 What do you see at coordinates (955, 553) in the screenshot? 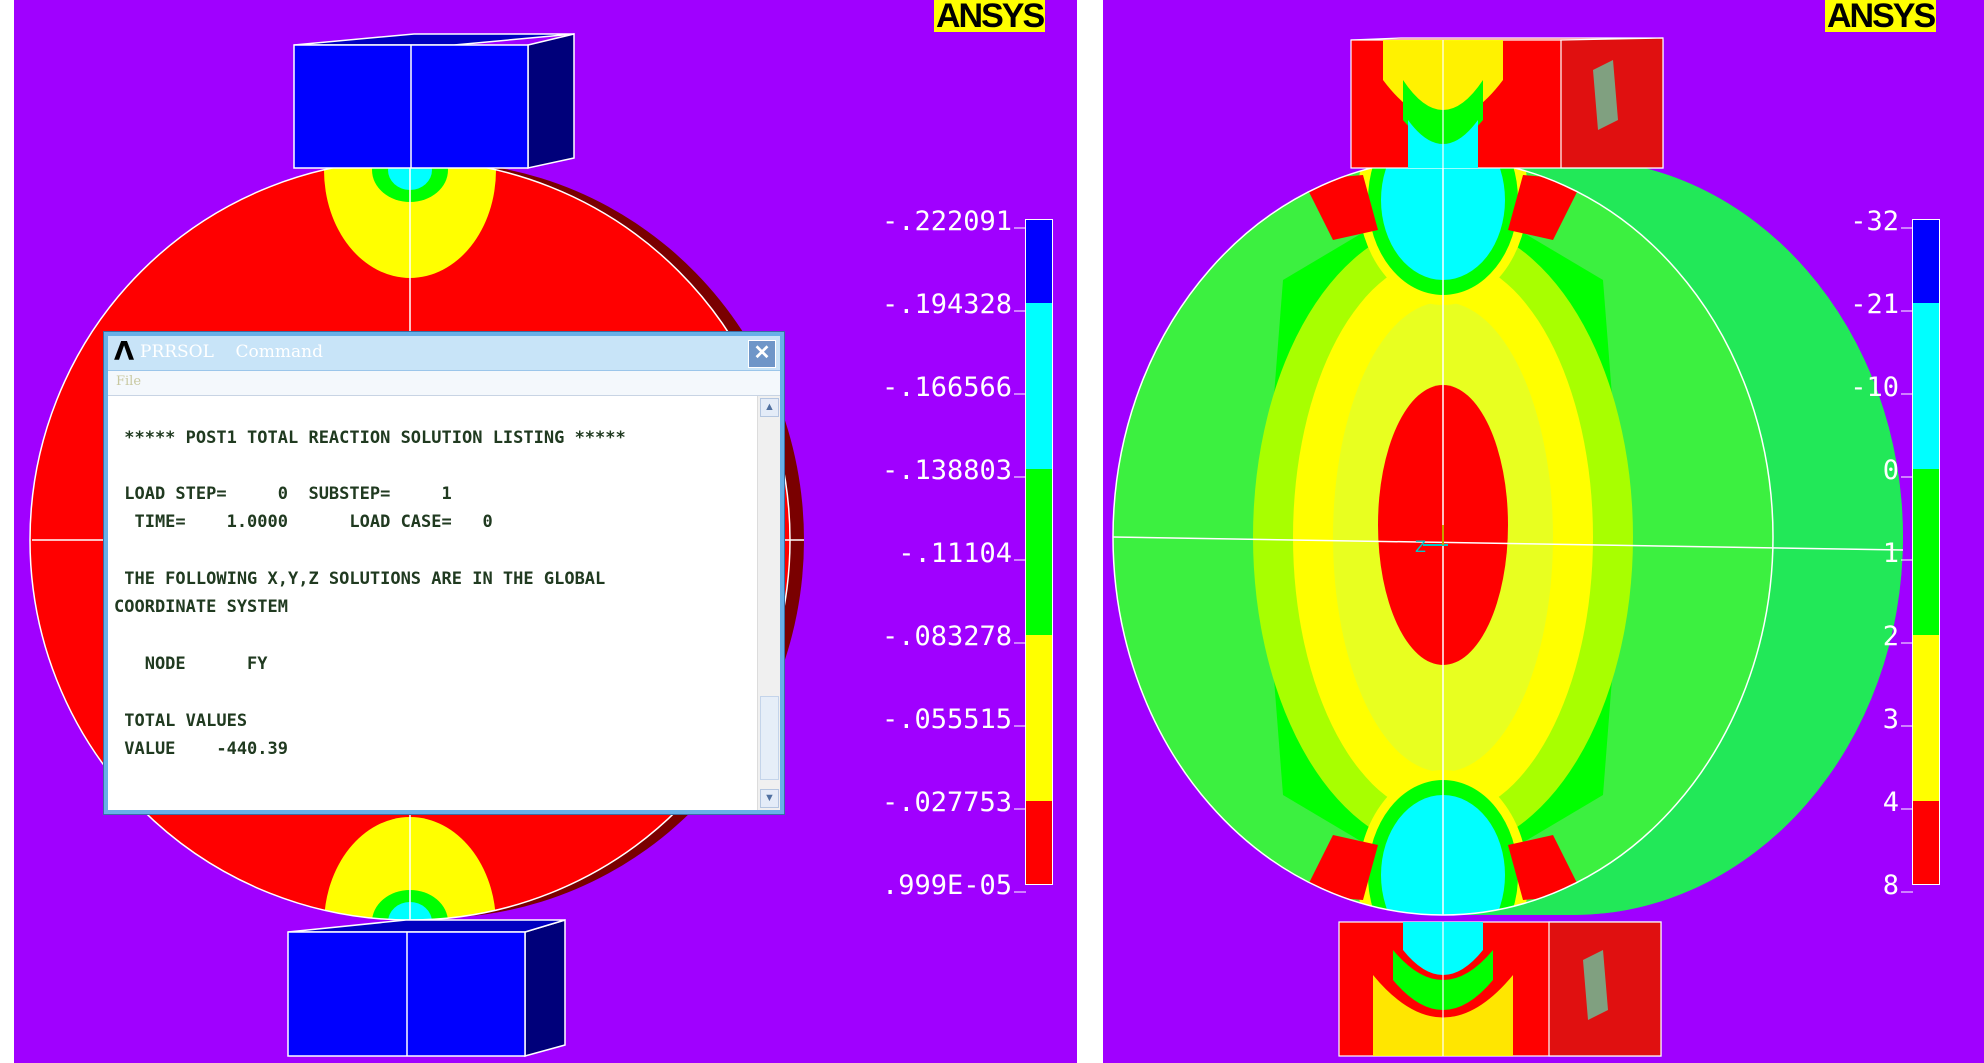
I see `legend-tick-label: -.11104` at bounding box center [955, 553].